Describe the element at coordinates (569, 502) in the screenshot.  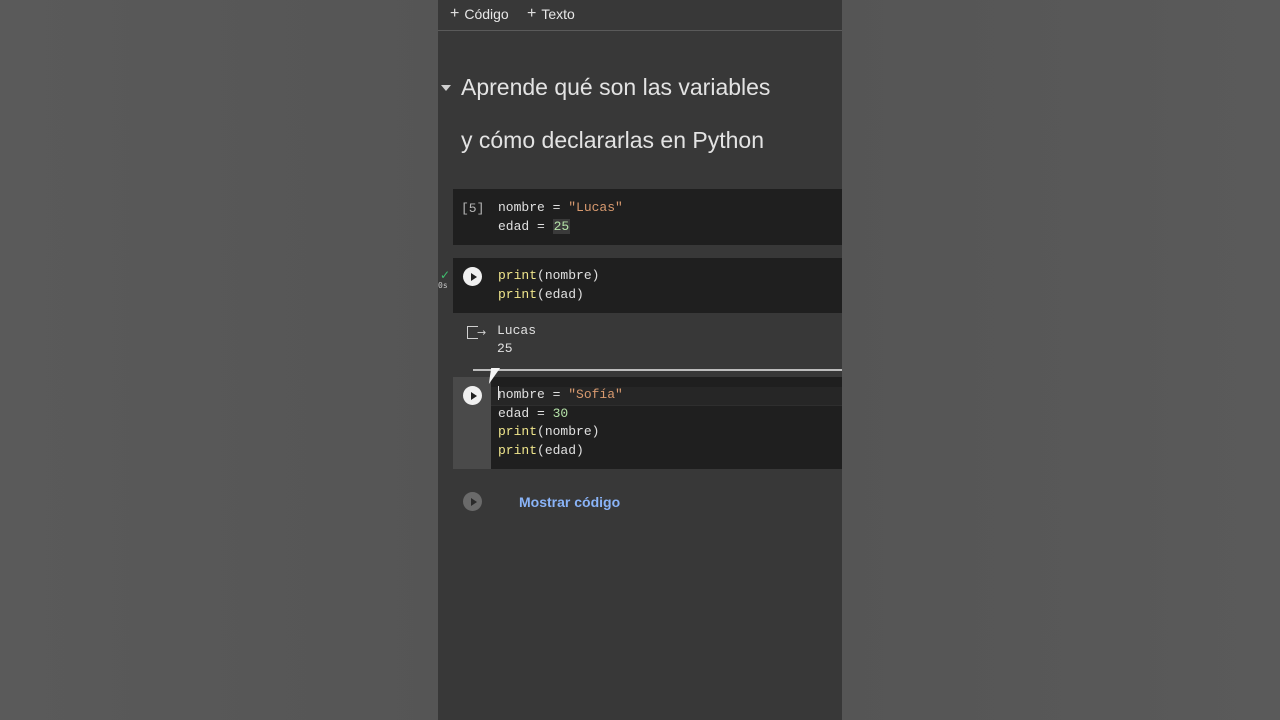
I see `show-code-link: Mostrar código` at that location.